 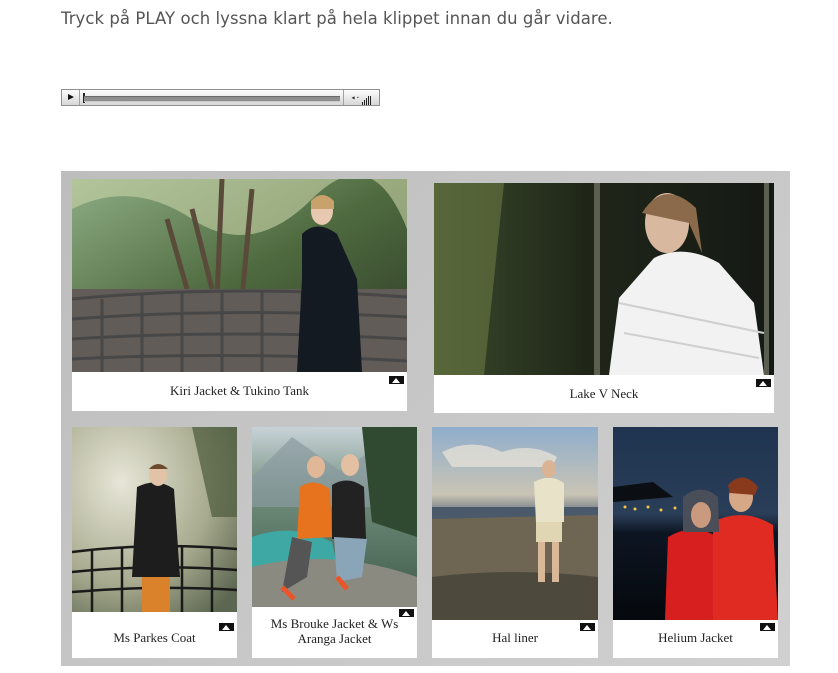 I want to click on seek-bar, so click(x=212, y=99).